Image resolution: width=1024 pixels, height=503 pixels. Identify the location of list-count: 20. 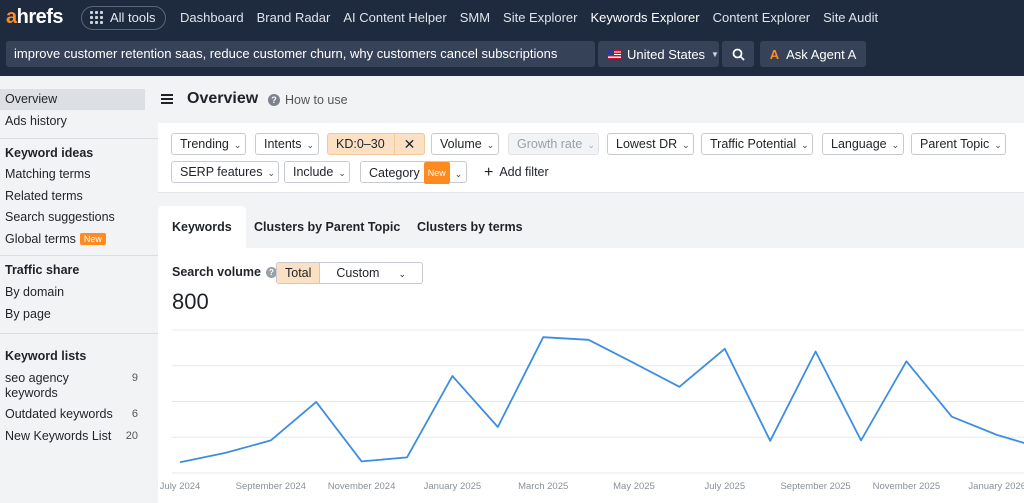
(131, 436).